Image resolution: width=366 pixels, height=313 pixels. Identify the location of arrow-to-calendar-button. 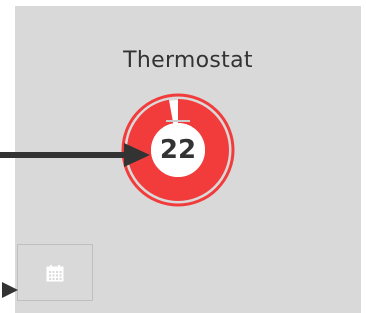
(10, 290).